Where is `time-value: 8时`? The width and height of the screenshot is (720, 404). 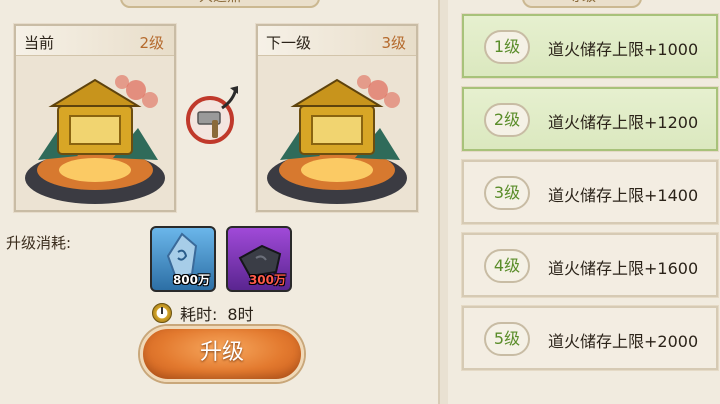 time-value: 8时 is located at coordinates (240, 314).